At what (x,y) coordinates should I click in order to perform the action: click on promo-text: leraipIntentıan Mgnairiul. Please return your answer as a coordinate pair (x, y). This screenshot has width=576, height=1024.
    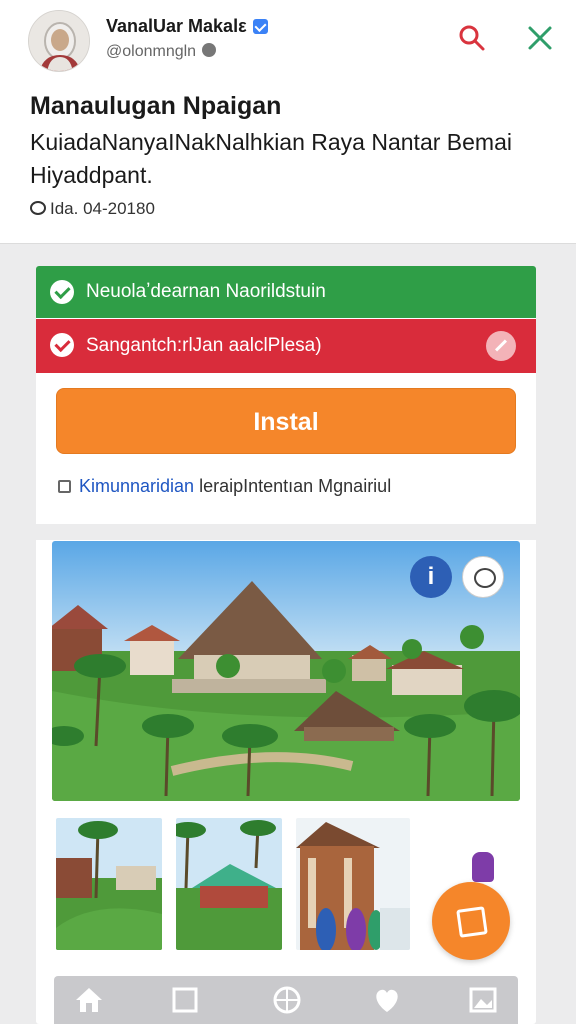
    Looking at the image, I should click on (293, 486).